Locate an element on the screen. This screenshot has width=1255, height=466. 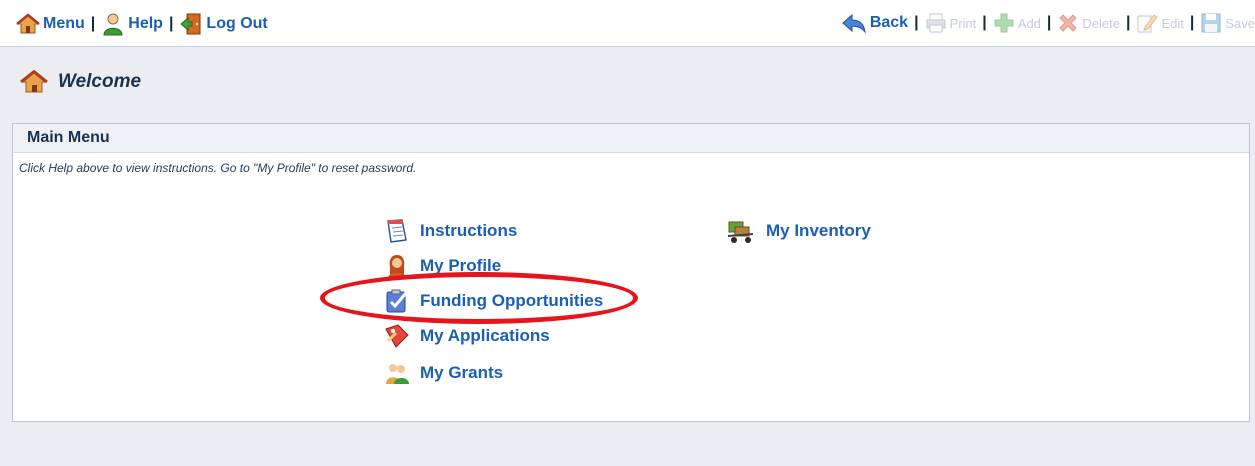
menu-link: Menu is located at coordinates (50, 24).